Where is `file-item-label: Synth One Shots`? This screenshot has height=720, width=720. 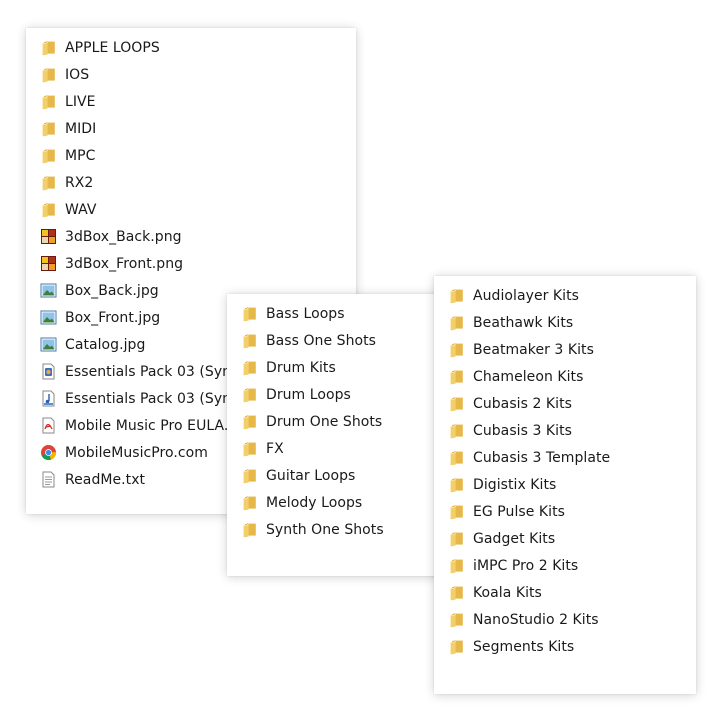 file-item-label: Synth One Shots is located at coordinates (325, 529).